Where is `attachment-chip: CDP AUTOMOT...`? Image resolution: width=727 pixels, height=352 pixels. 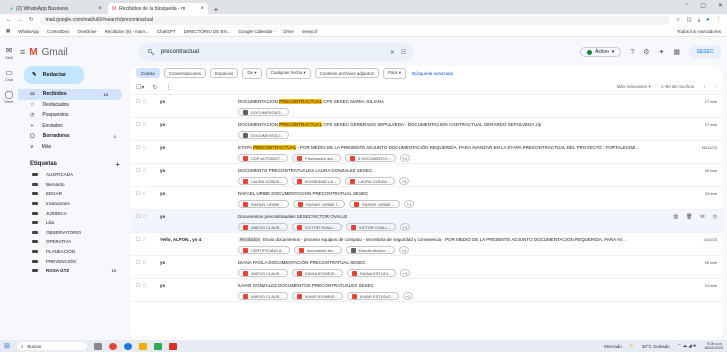 attachment-chip: CDP AUTOMOT... is located at coordinates (263, 158).